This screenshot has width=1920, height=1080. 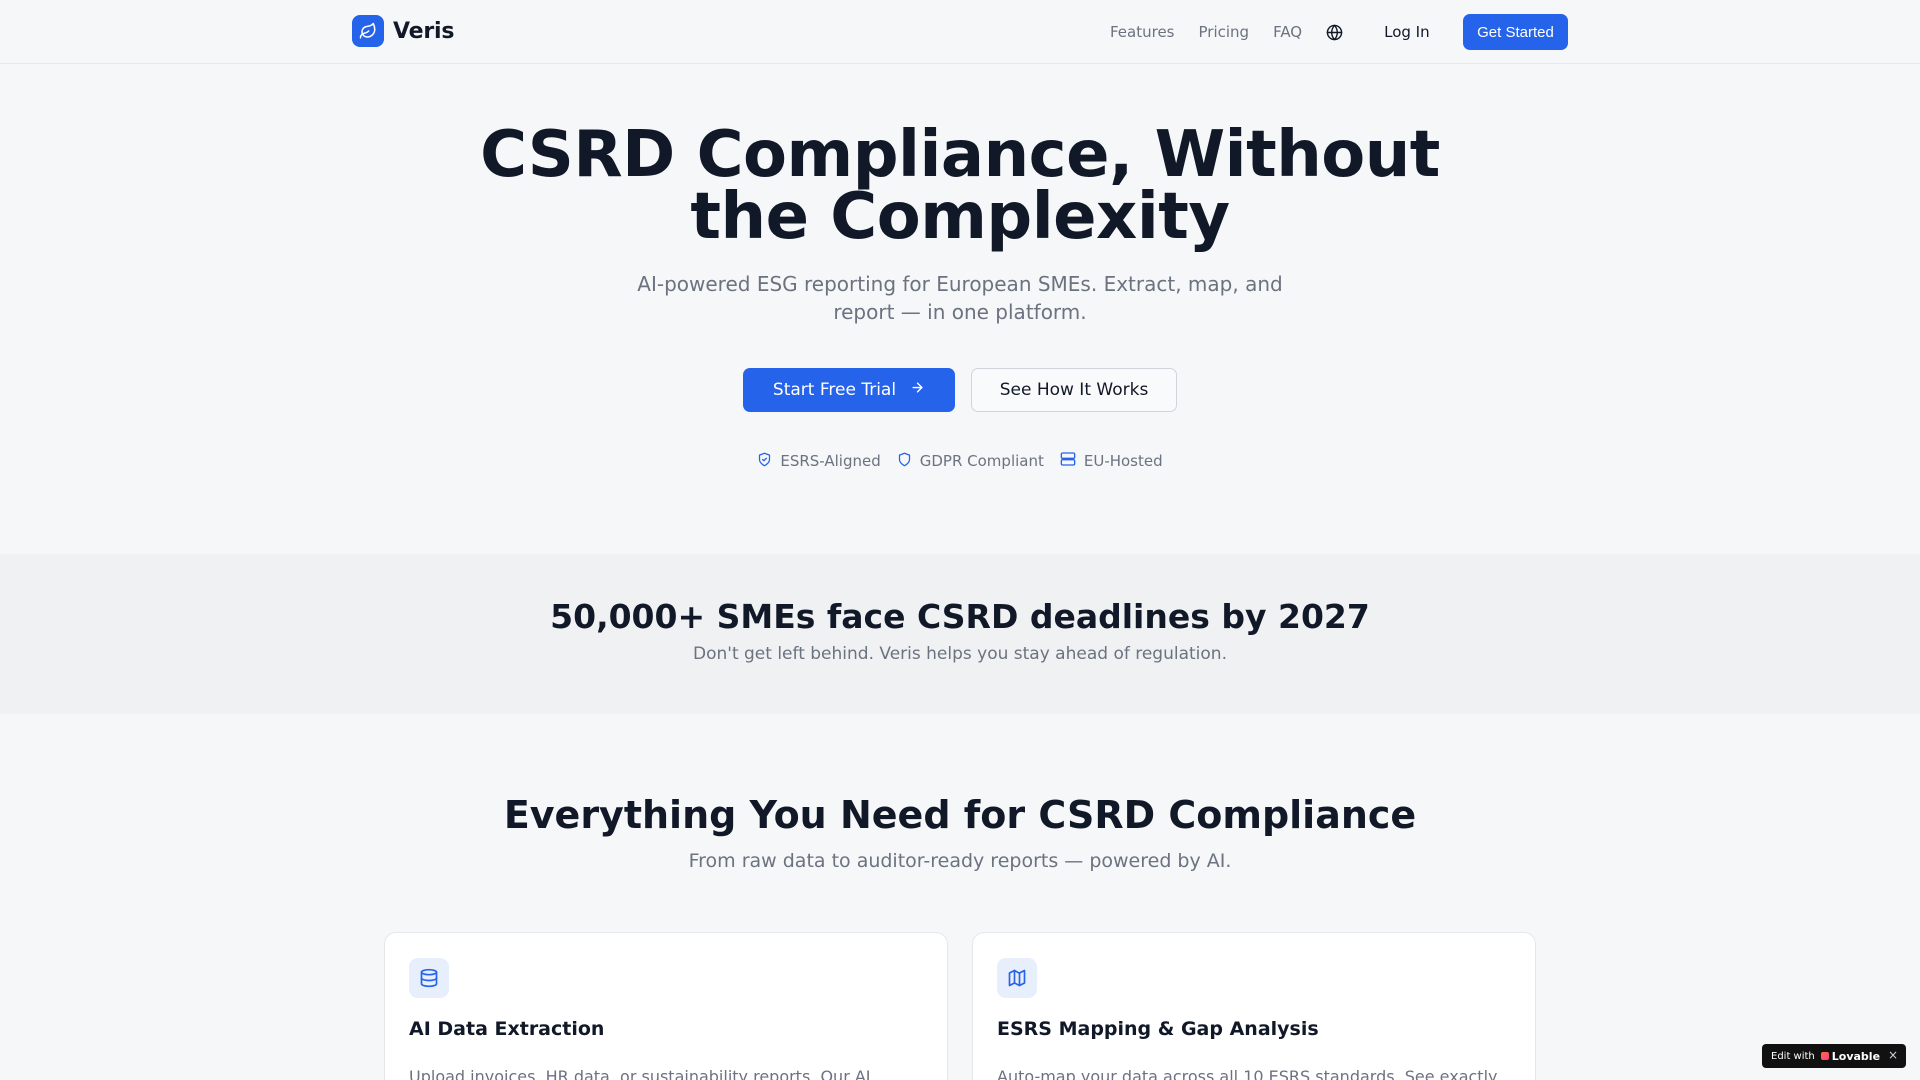 What do you see at coordinates (1893, 1055) in the screenshot?
I see `close-icon: ×` at bounding box center [1893, 1055].